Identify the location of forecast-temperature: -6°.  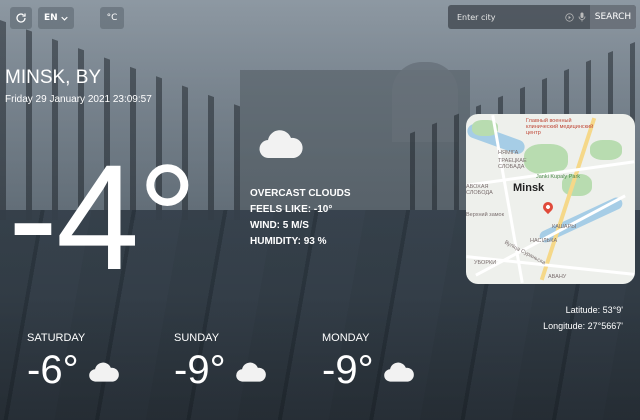
(53, 370).